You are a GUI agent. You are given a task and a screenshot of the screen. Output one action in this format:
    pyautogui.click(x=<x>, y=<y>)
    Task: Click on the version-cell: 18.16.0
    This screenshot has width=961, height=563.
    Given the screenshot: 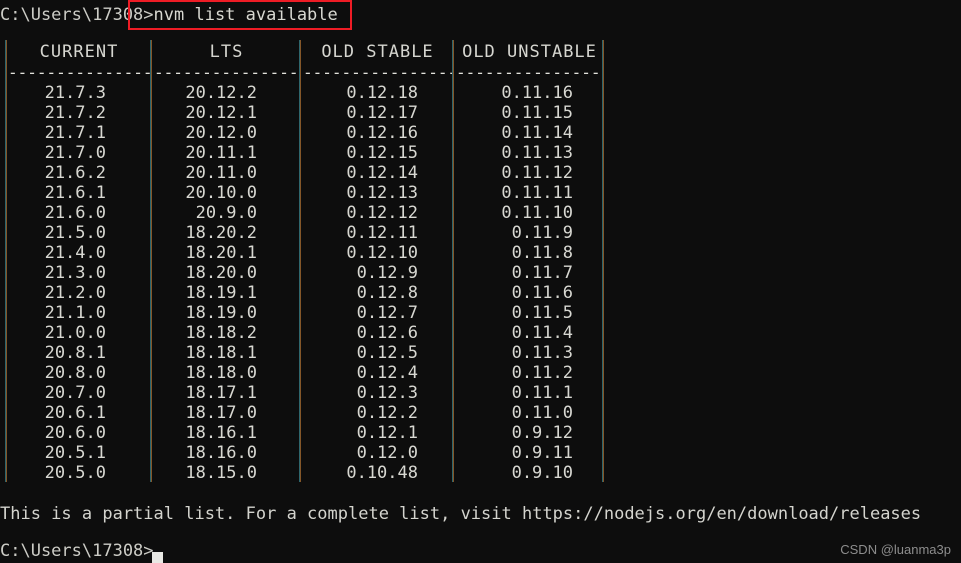 What is the action you would take?
    pyautogui.click(x=221, y=453)
    